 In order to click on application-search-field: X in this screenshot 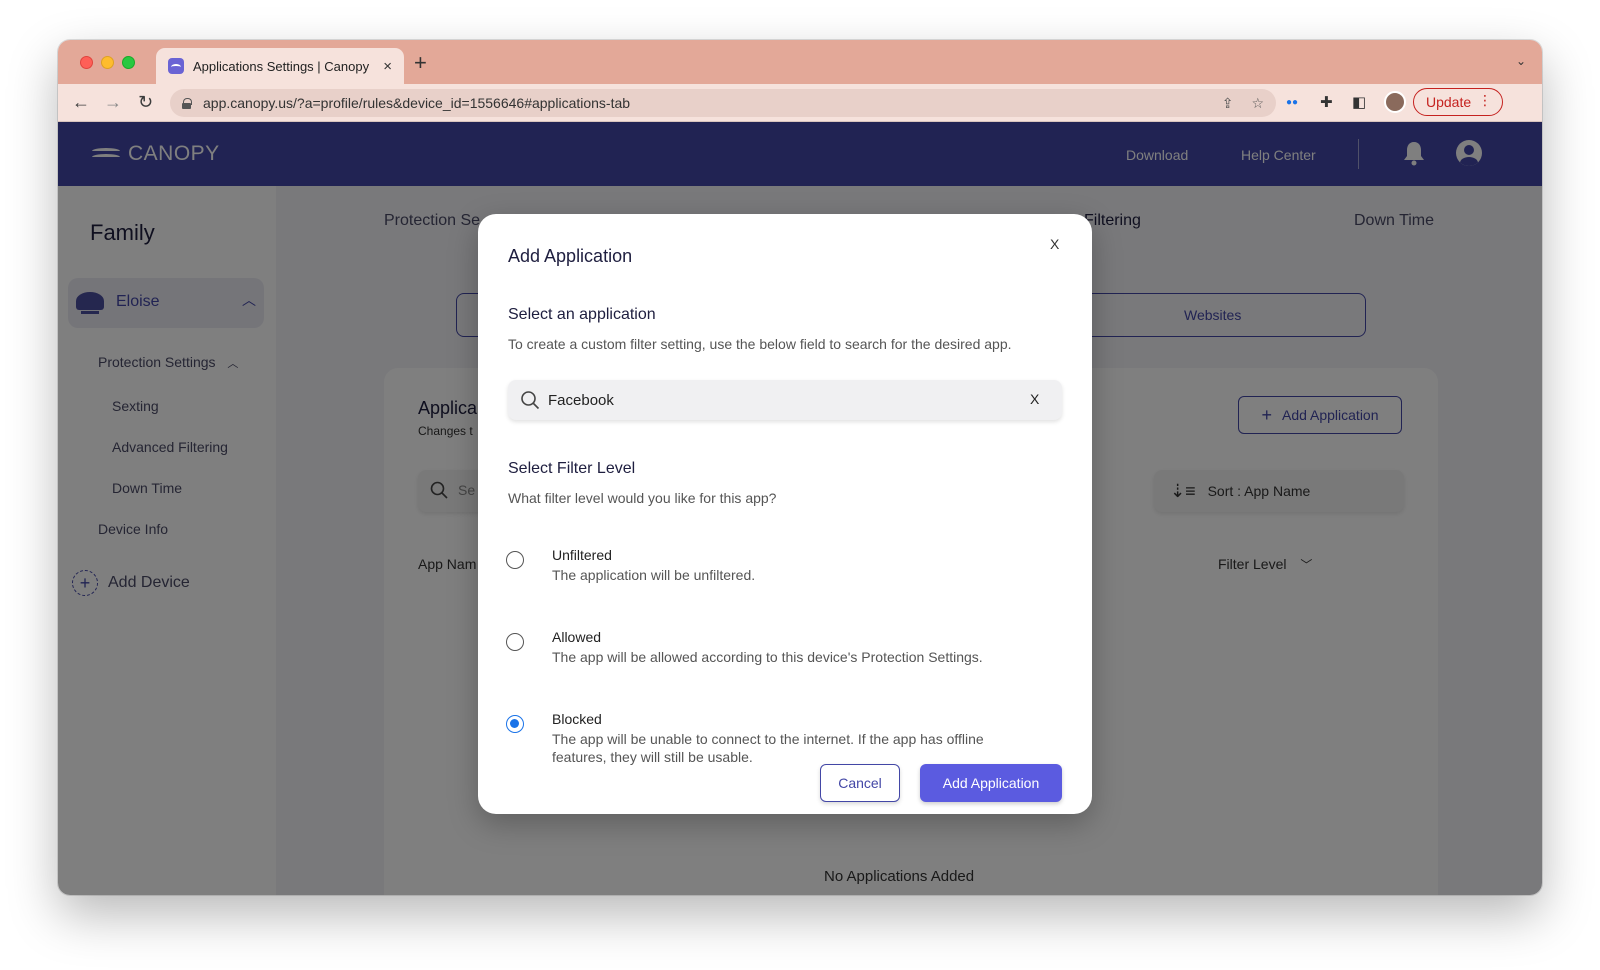, I will do `click(785, 400)`.